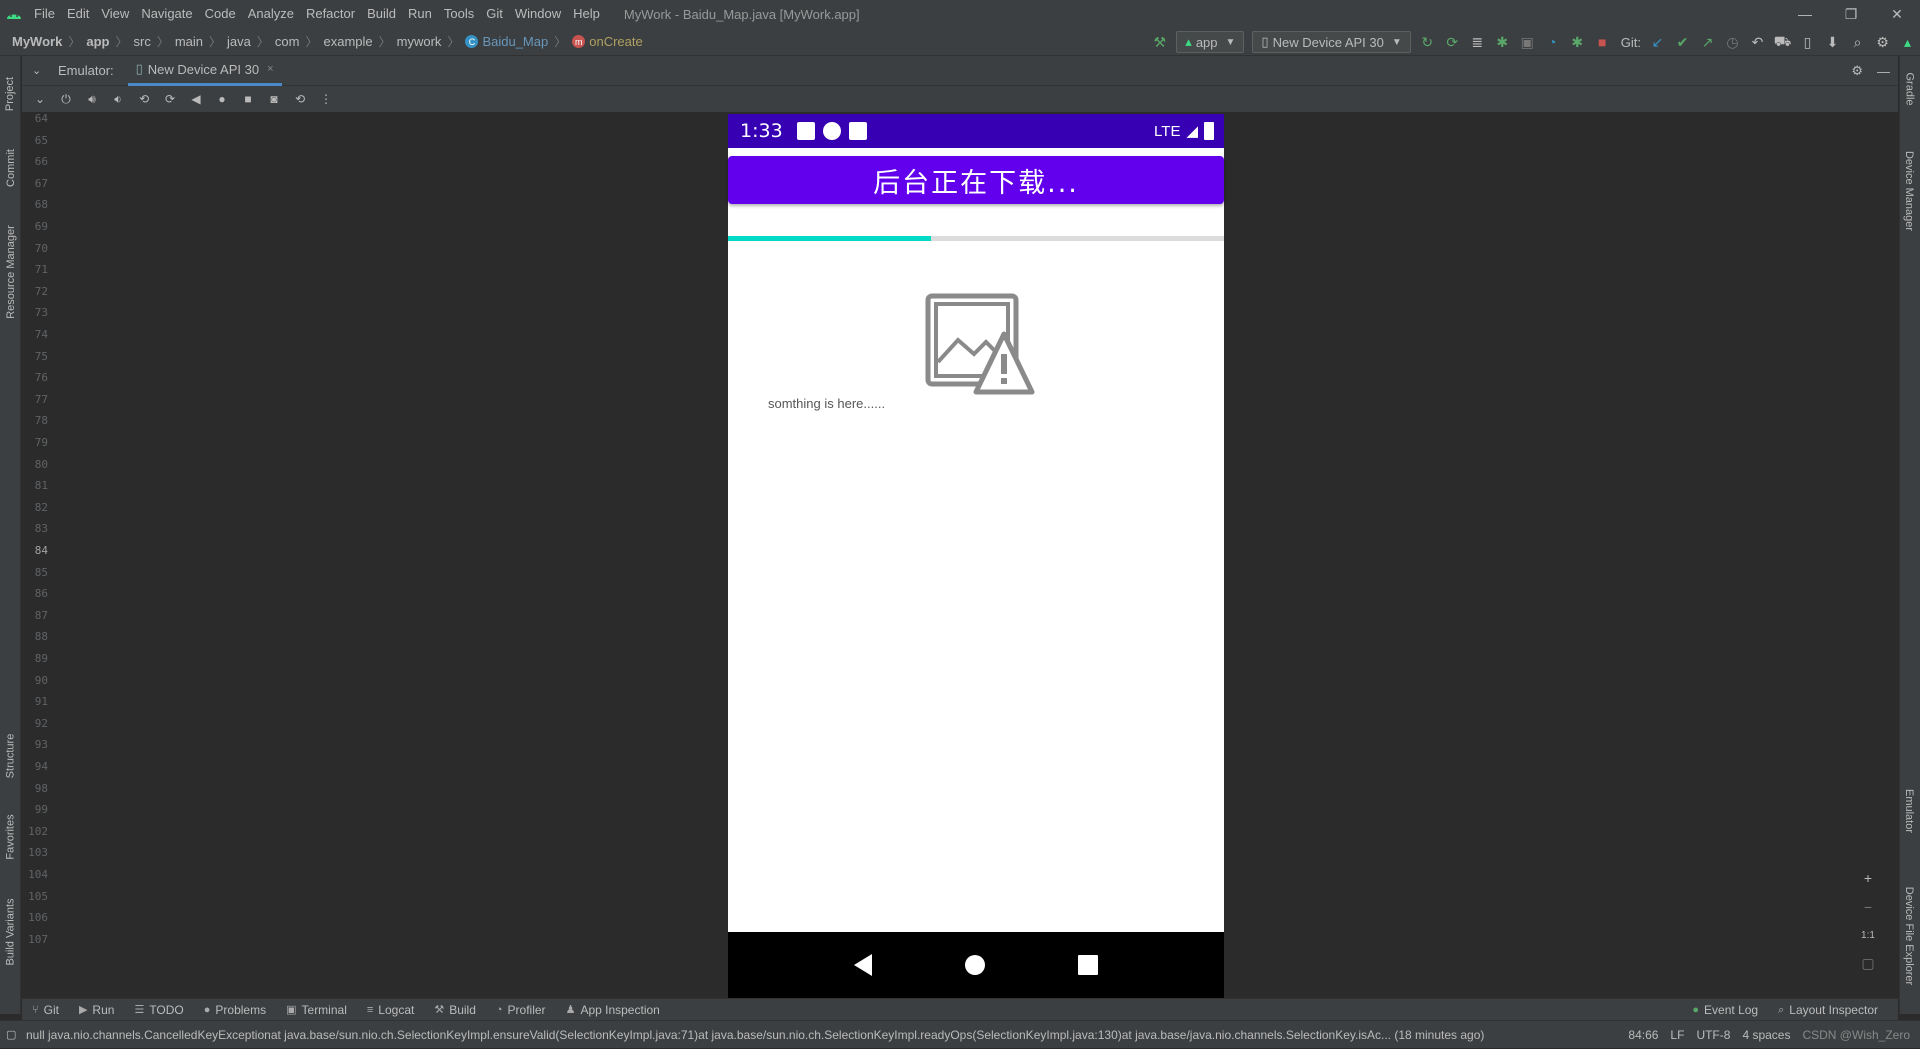  What do you see at coordinates (1707, 42) in the screenshot?
I see `git-push-icon: ↗` at bounding box center [1707, 42].